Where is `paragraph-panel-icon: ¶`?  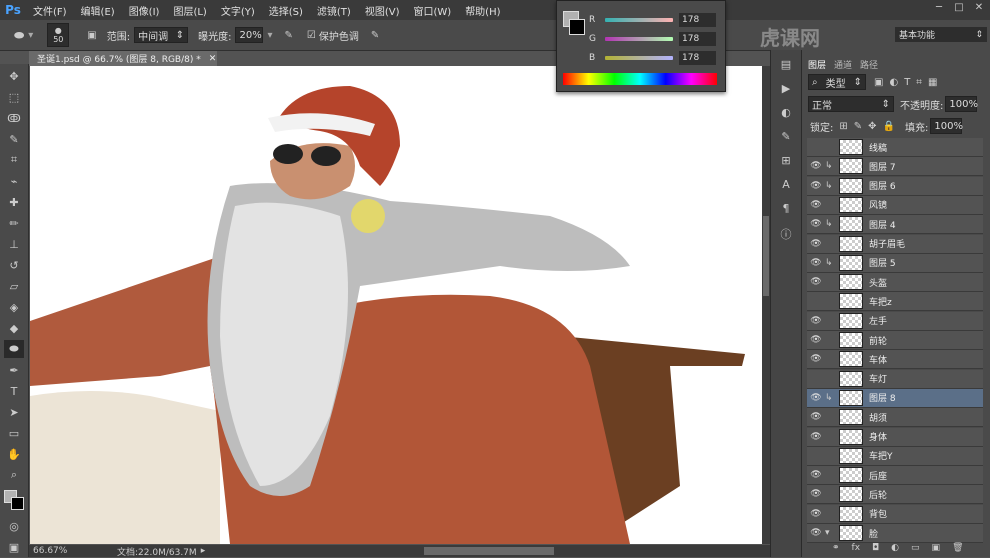 paragraph-panel-icon: ¶ is located at coordinates (786, 211).